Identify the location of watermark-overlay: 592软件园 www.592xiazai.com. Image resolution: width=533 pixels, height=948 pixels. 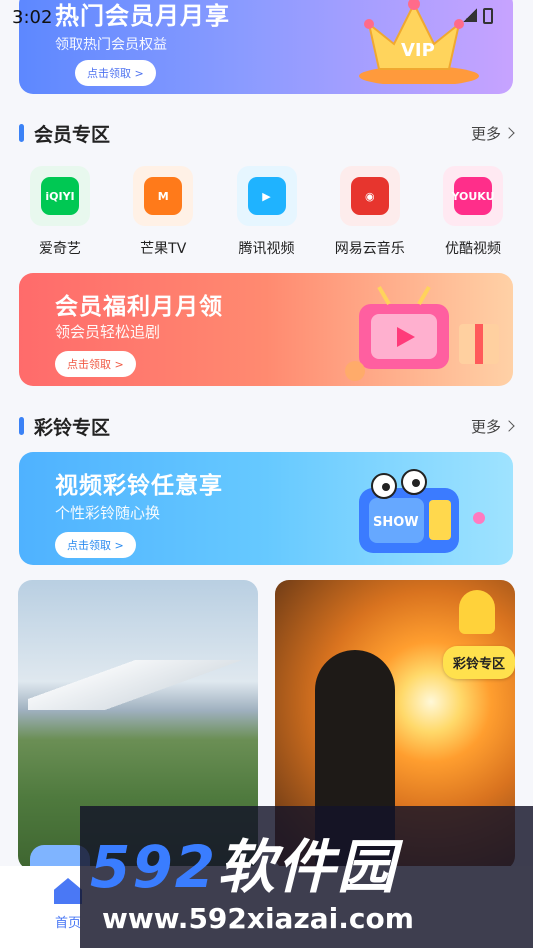
(306, 877).